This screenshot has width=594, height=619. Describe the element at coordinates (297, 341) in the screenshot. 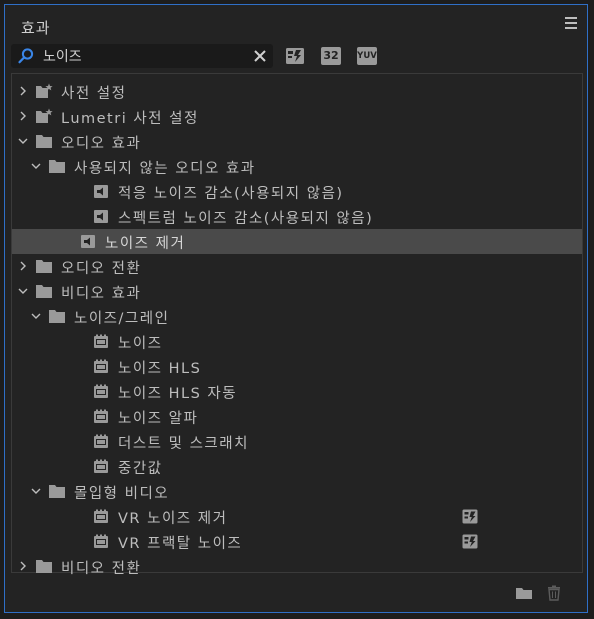

I see `tree-row: 노이즈` at that location.